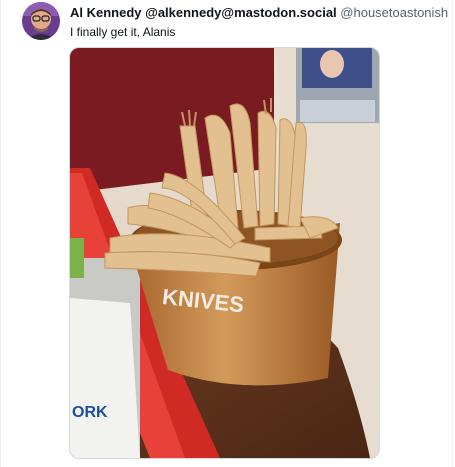 This screenshot has width=455, height=467. What do you see at coordinates (106, 12) in the screenshot?
I see `display-name: Al Kennedy` at bounding box center [106, 12].